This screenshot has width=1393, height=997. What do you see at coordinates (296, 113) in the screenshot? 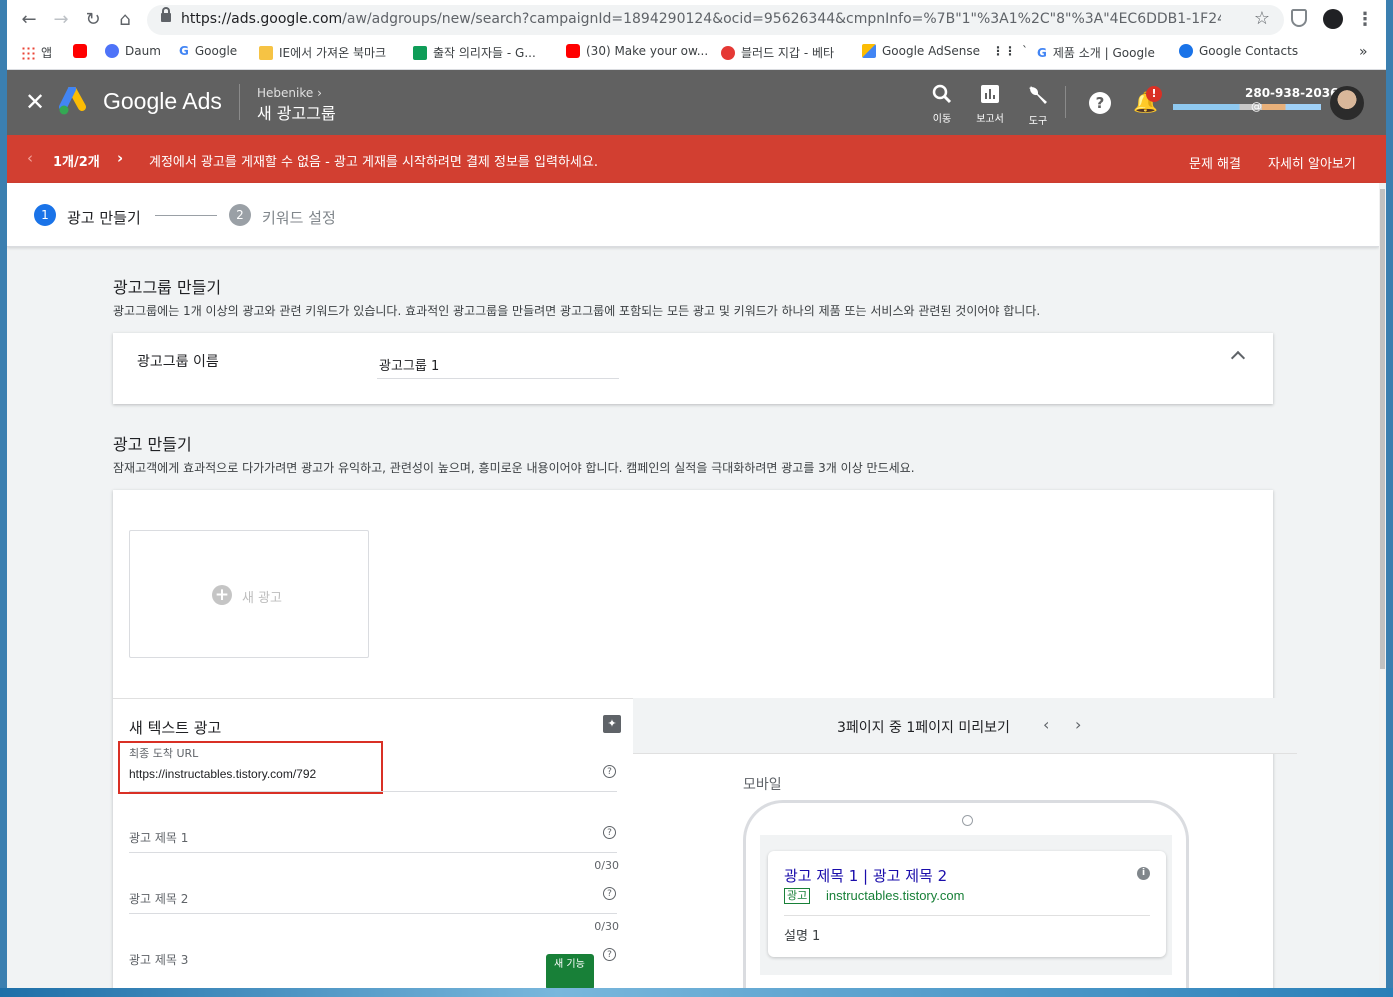
I see `page-title: 새 광고그룹` at bounding box center [296, 113].